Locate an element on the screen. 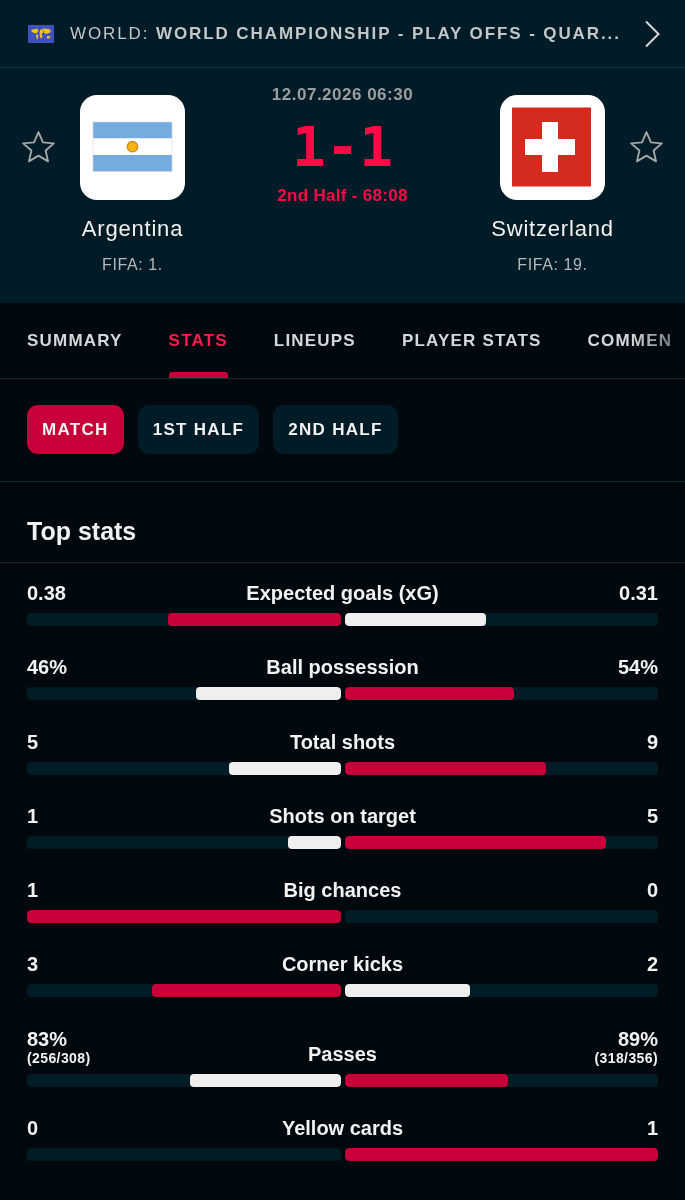 The image size is (685, 1200). match-score: 1-1 is located at coordinates (342, 147).